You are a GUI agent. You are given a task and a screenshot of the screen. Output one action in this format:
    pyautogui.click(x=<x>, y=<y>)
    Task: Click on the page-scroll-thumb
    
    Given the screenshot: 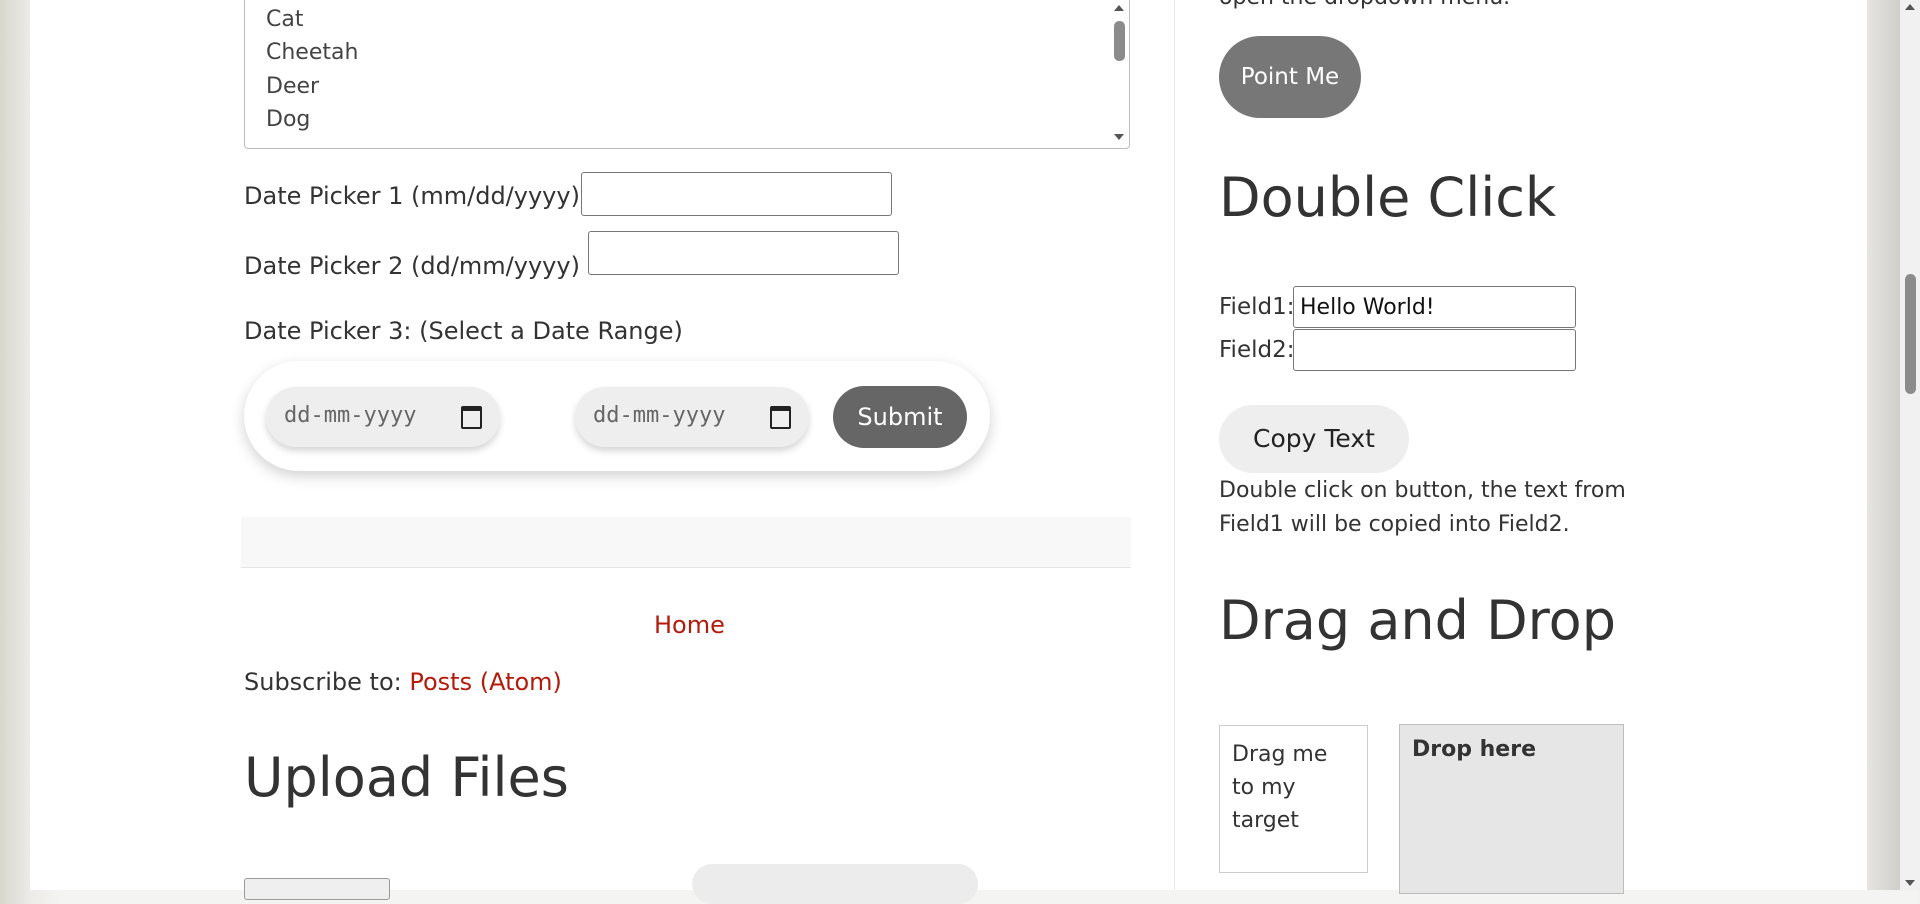 What is the action you would take?
    pyautogui.click(x=1910, y=334)
    